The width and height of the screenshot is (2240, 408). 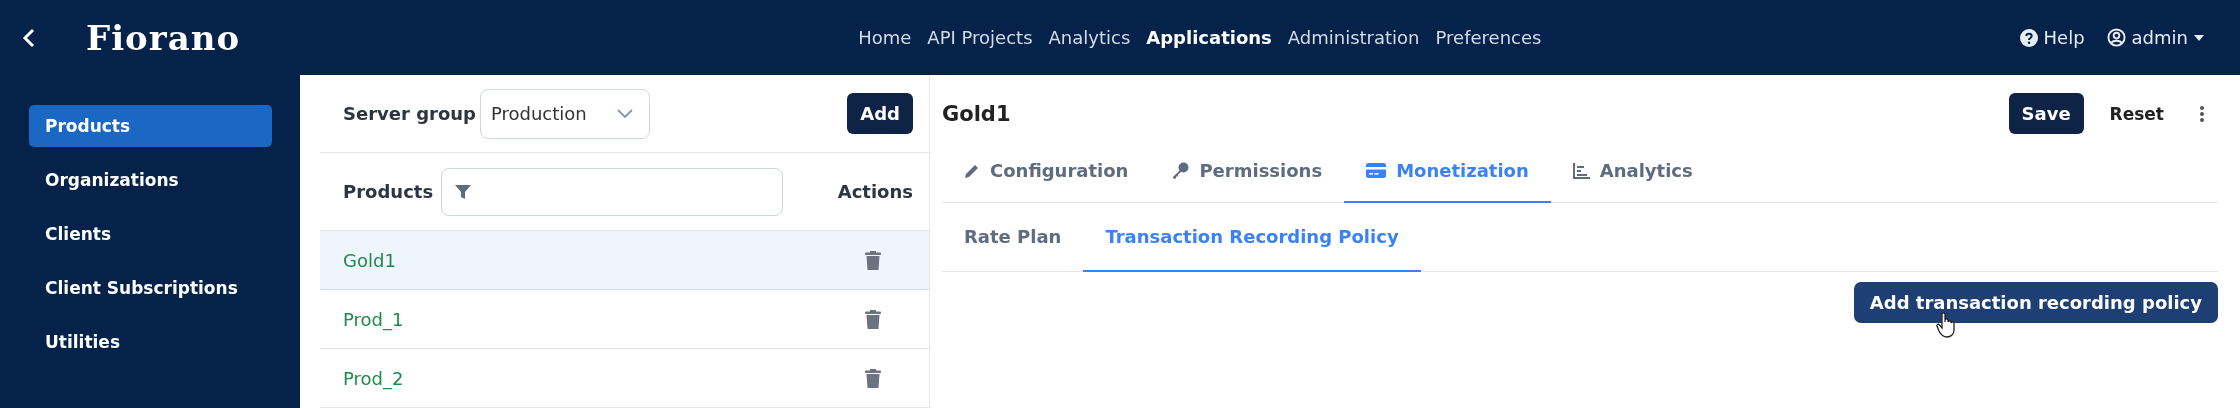 What do you see at coordinates (1946, 325) in the screenshot?
I see `hand-cursor-icon` at bounding box center [1946, 325].